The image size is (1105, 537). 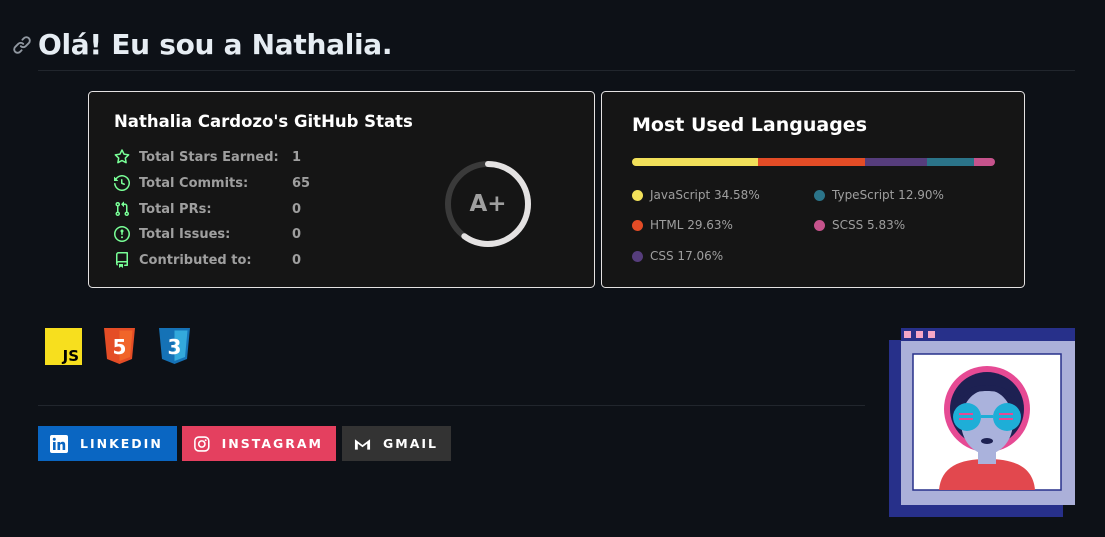 I want to click on languages-progress-bar, so click(x=813, y=162).